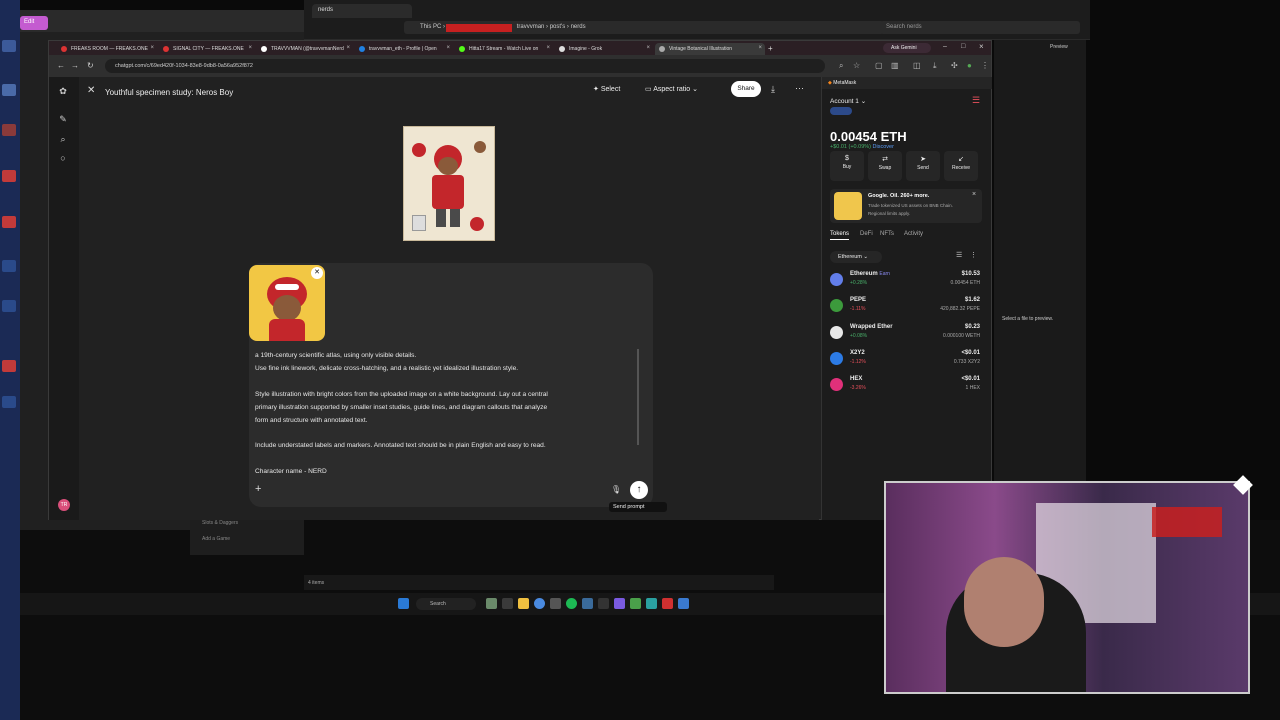 The image size is (1280, 720). What do you see at coordinates (571, 603) in the screenshot?
I see `spotify-icon` at bounding box center [571, 603].